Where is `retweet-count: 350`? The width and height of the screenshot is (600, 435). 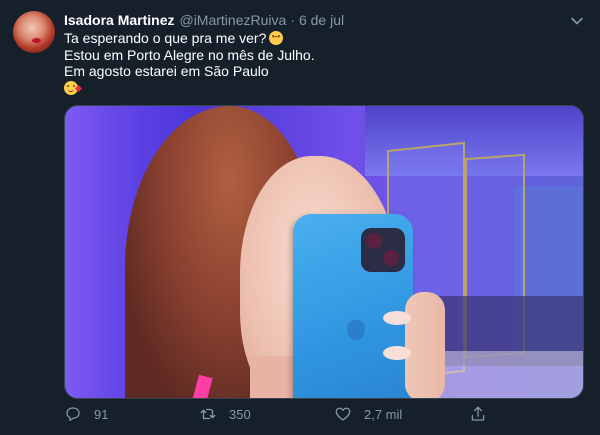 retweet-count: 350 is located at coordinates (240, 414).